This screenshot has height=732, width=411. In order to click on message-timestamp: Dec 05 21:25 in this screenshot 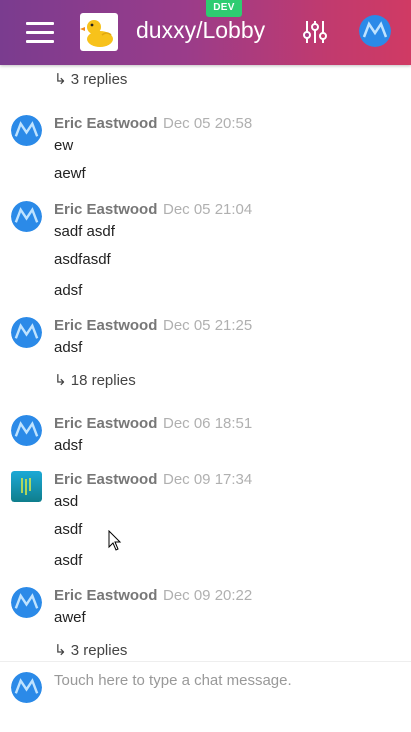, I will do `click(208, 325)`.